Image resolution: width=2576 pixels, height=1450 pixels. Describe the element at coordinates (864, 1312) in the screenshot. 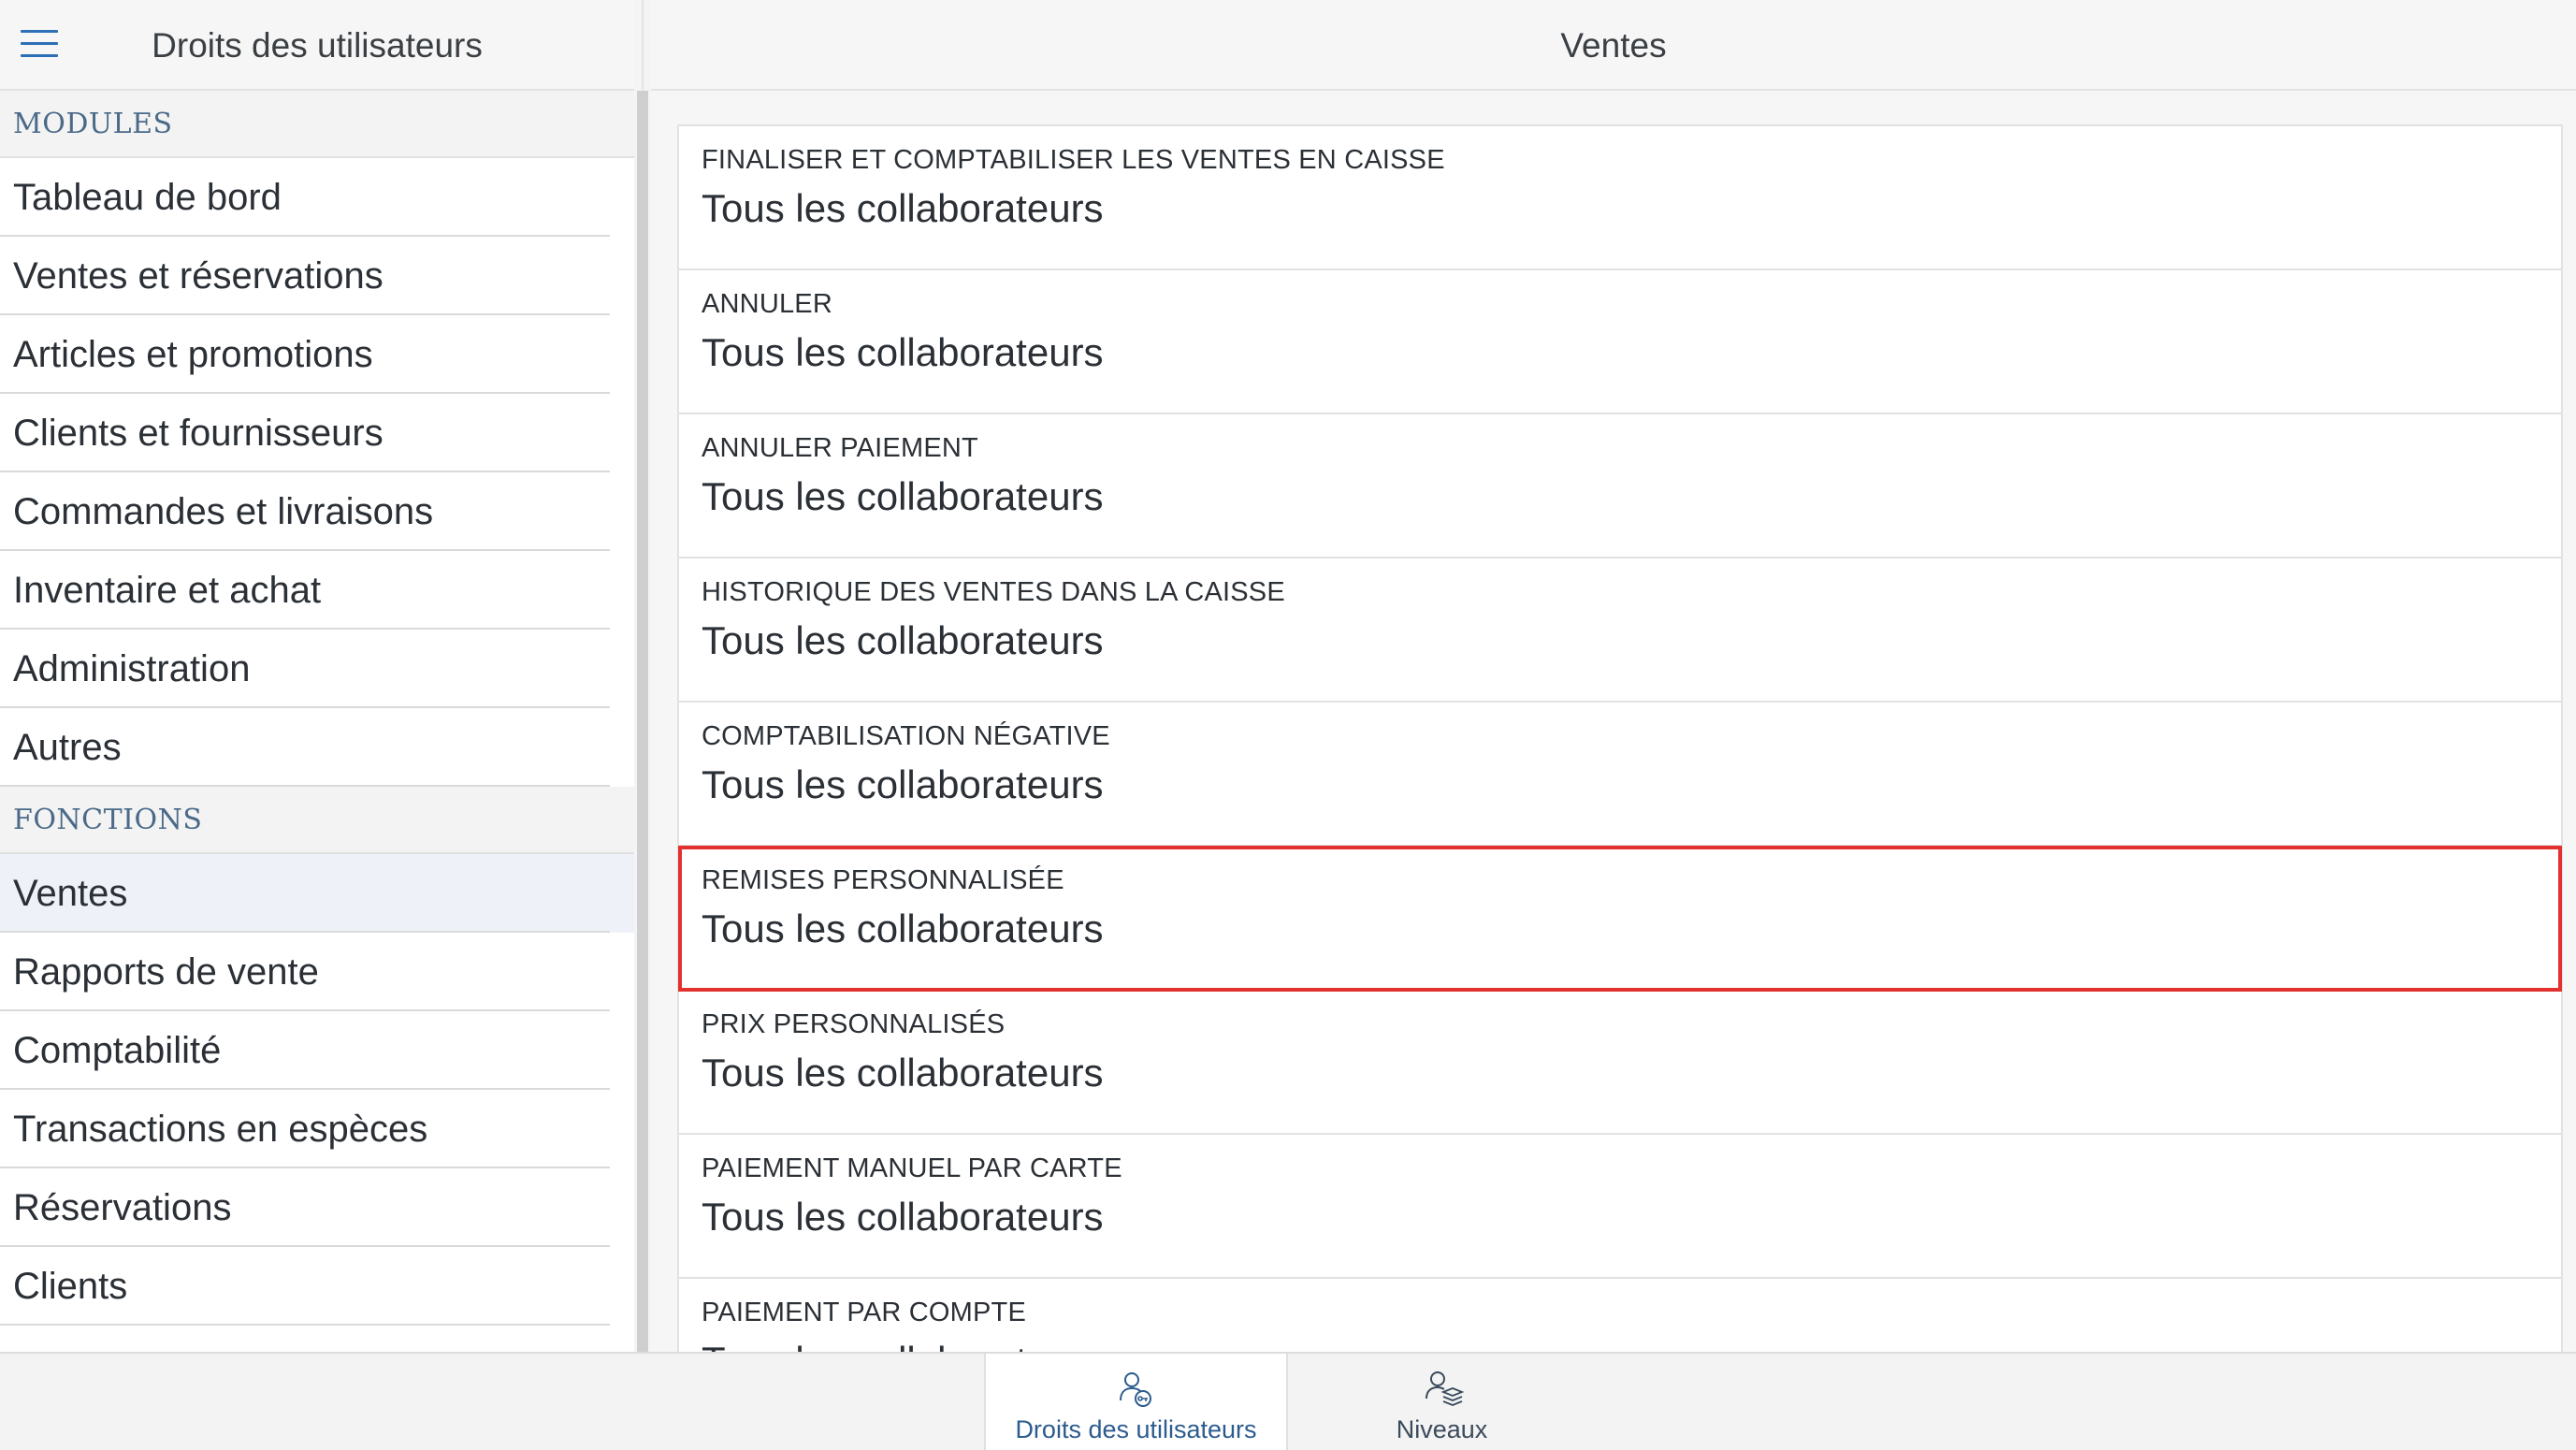

I see `permission-label: PAIEMENT PAR COMPTE` at that location.